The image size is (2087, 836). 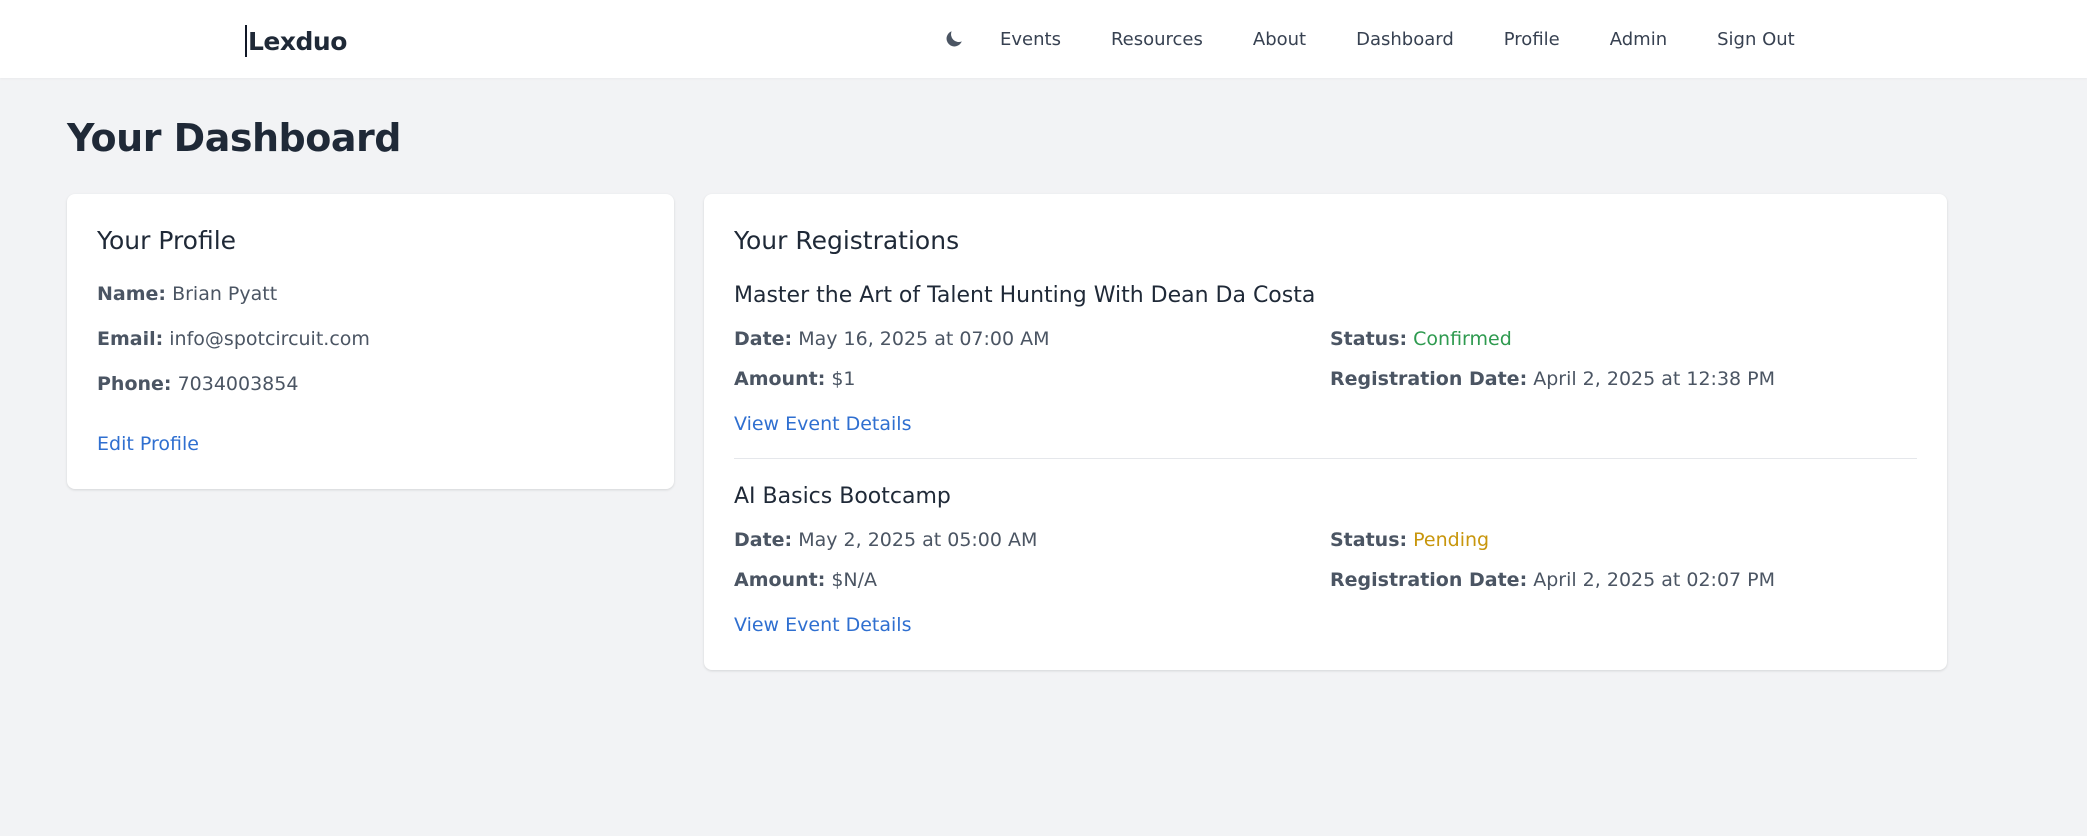 What do you see at coordinates (1654, 580) in the screenshot?
I see `registration-regdate-value: April 2, 2025 at 02:07 PM` at bounding box center [1654, 580].